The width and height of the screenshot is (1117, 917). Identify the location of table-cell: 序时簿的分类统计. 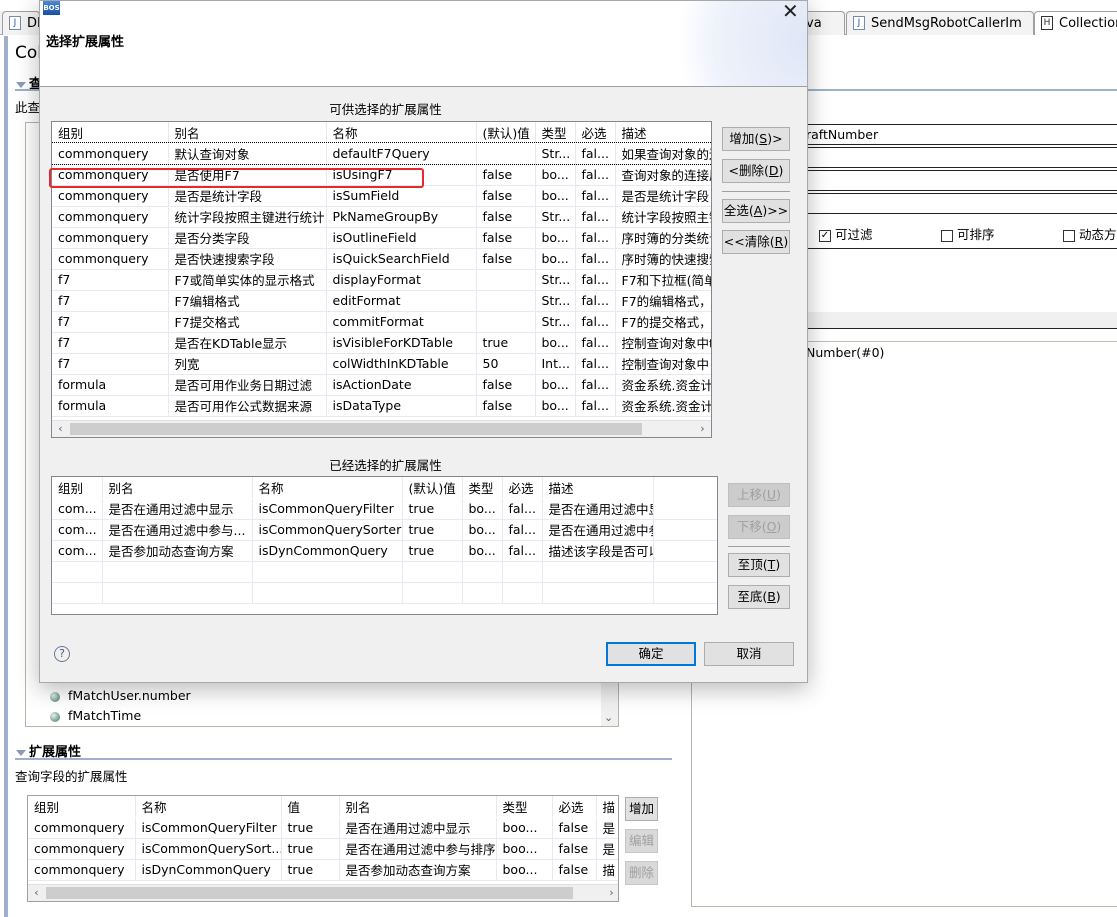
(663, 238).